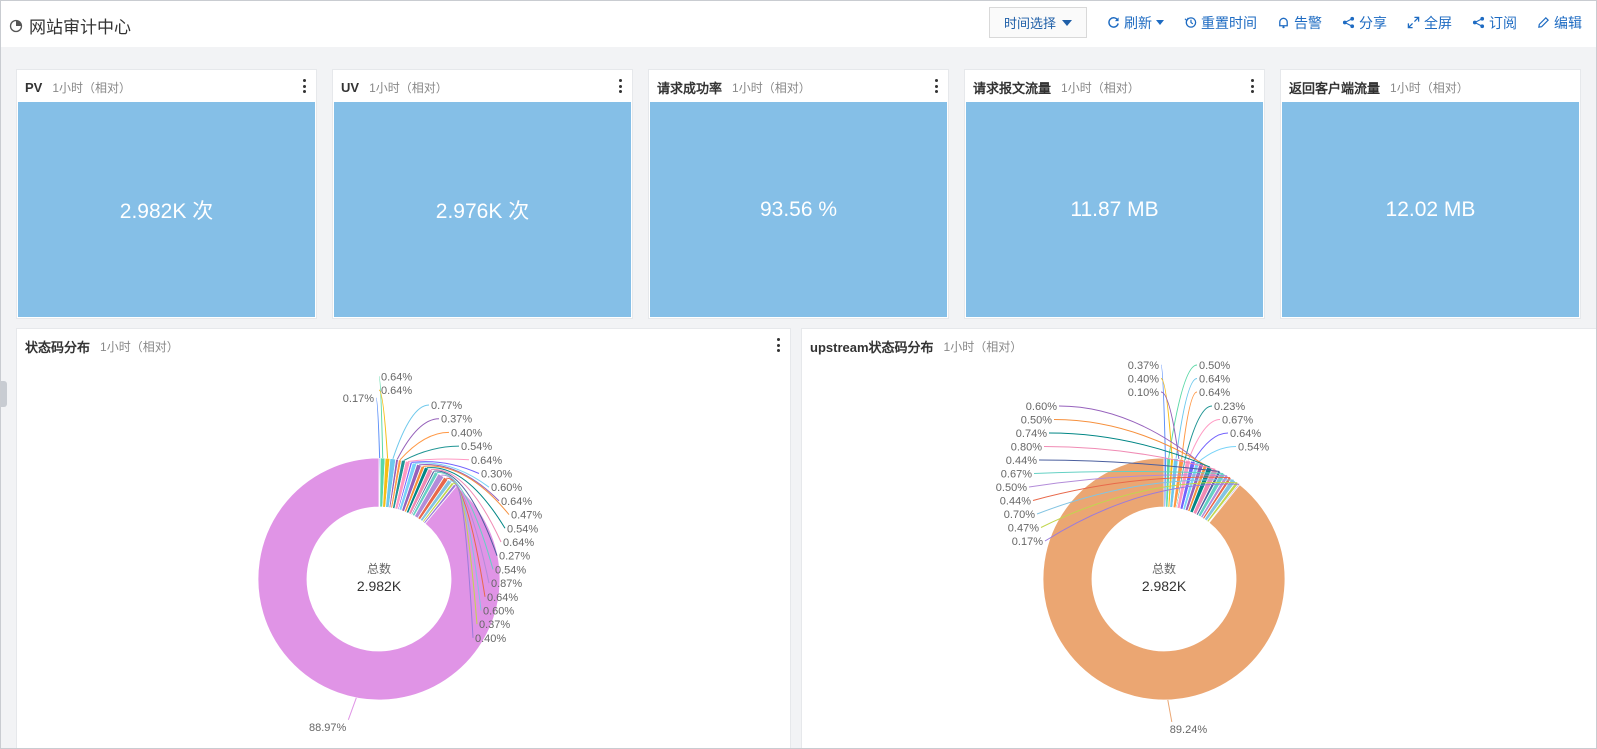 This screenshot has height=749, width=1597. I want to click on stat-card-response-traffic: 返回客户端流量 1小时（相对） 12.02 MB, so click(1430, 194).